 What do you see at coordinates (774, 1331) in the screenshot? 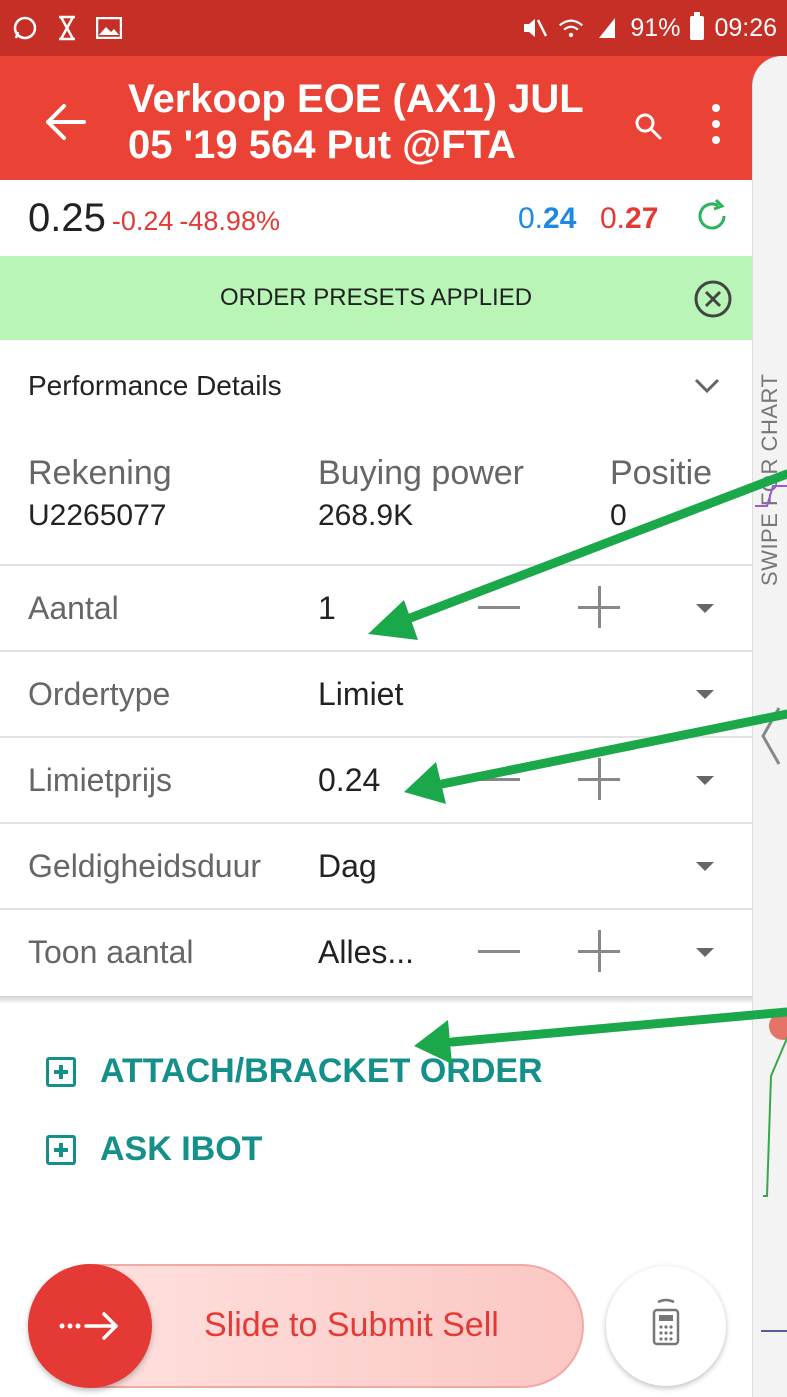
I see `mini-chart-baseline` at bounding box center [774, 1331].